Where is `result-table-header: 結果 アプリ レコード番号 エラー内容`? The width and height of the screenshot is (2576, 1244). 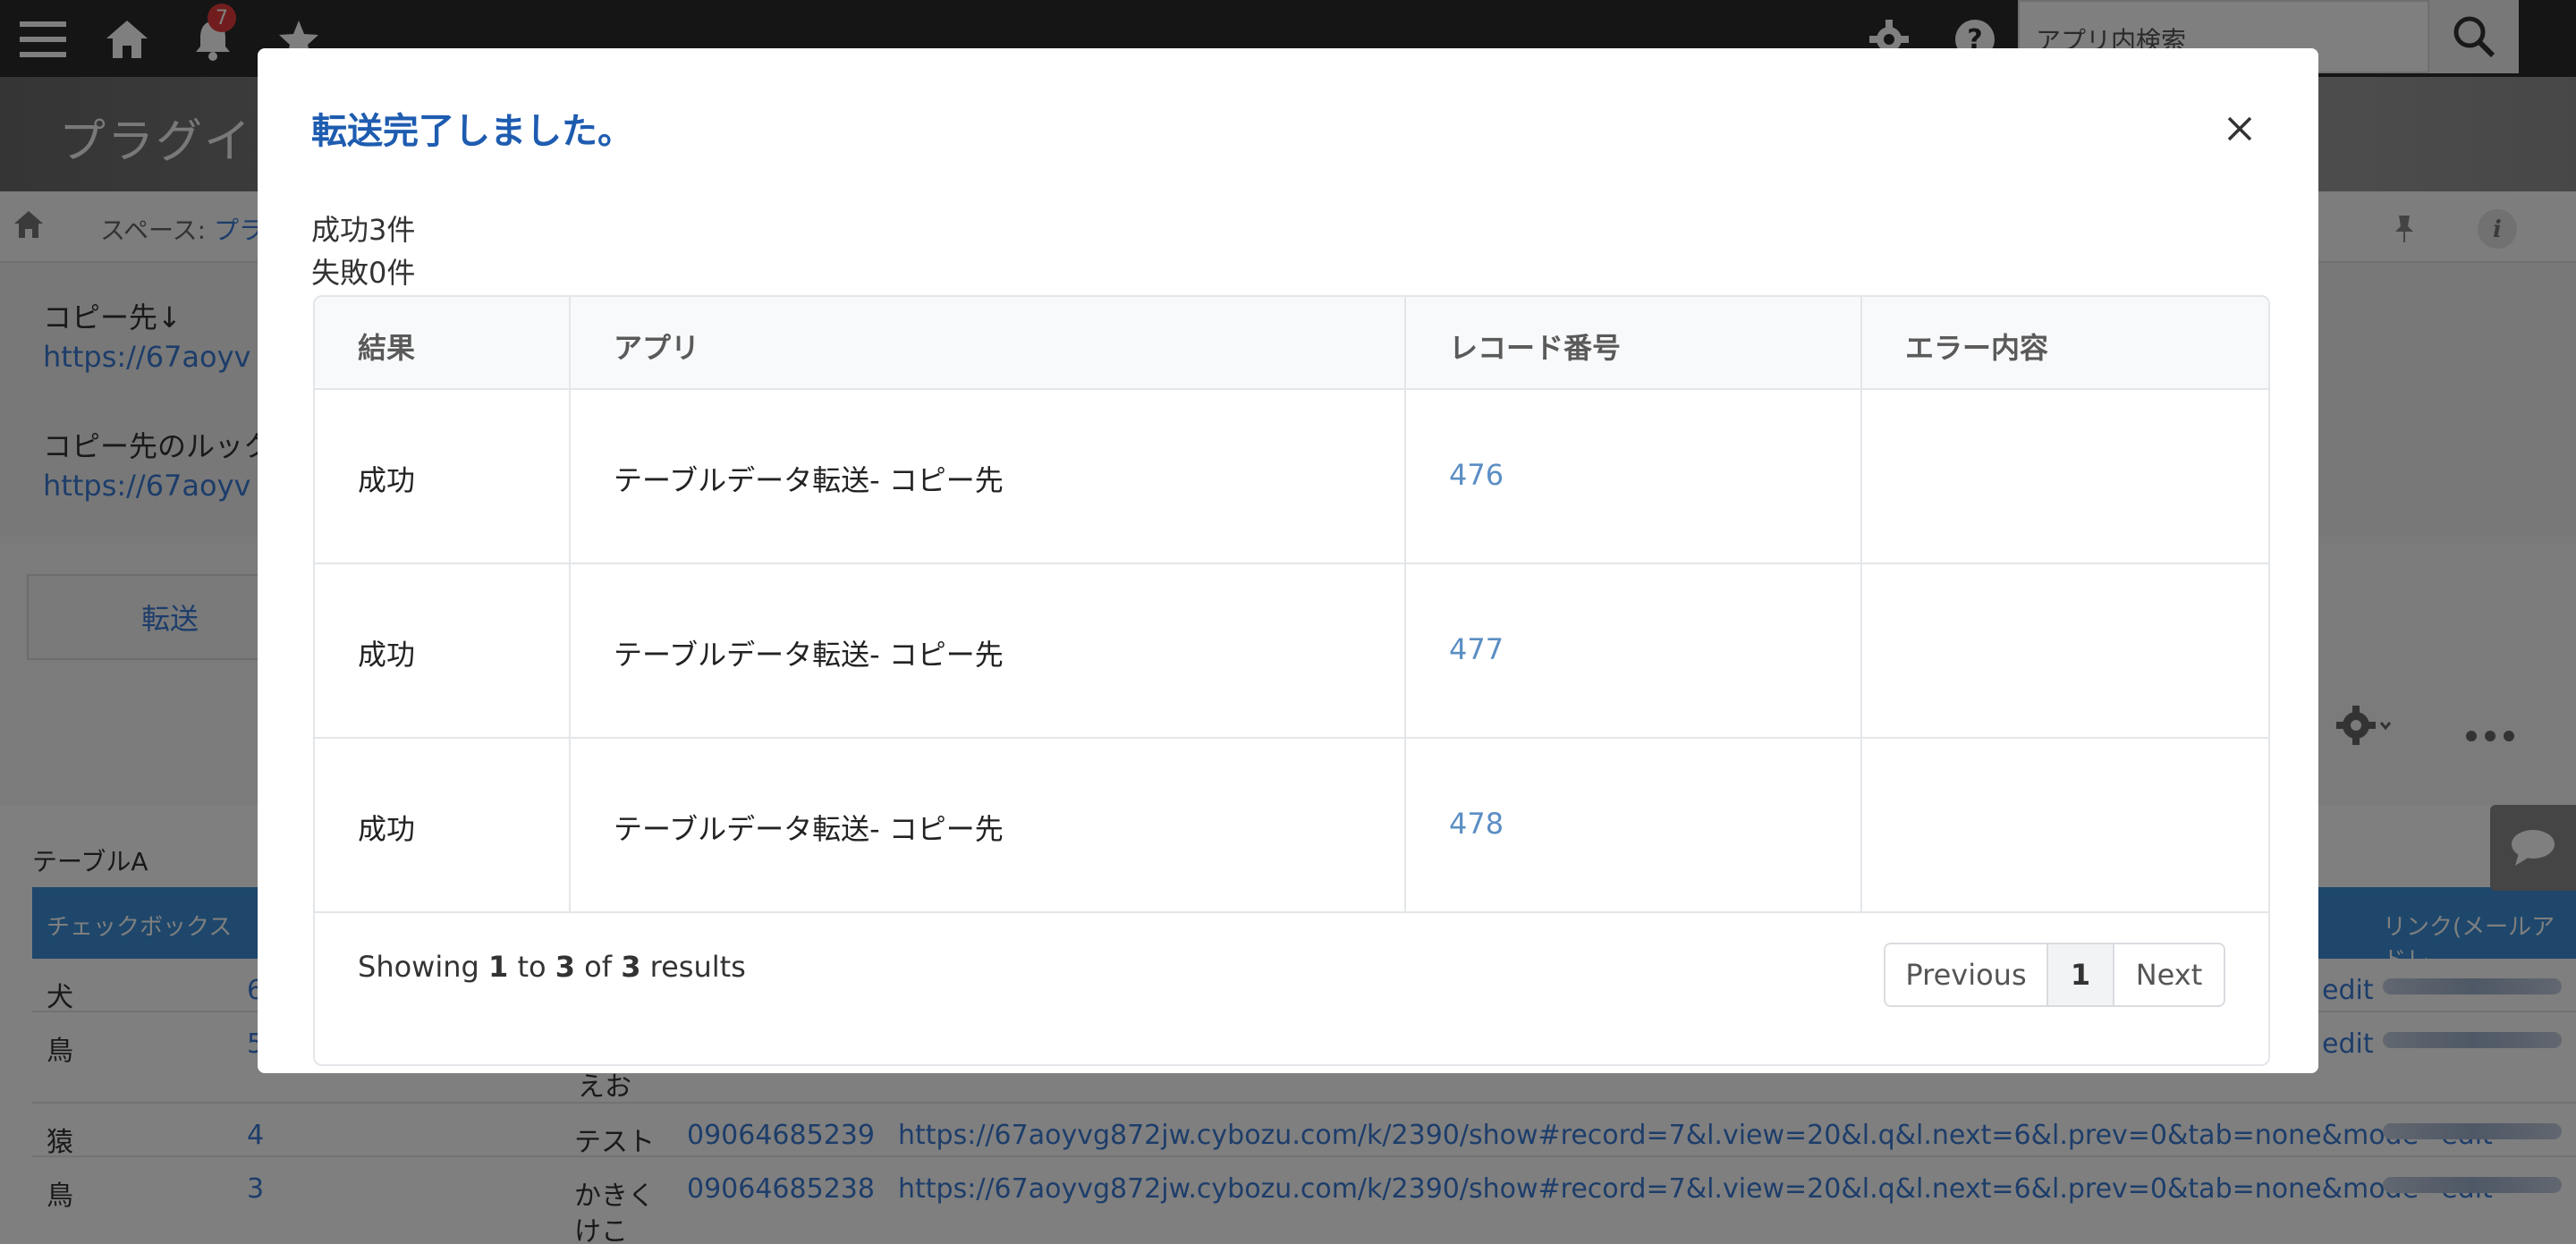
result-table-header: 結果 アプリ レコード番号 エラー内容 is located at coordinates (1291, 343).